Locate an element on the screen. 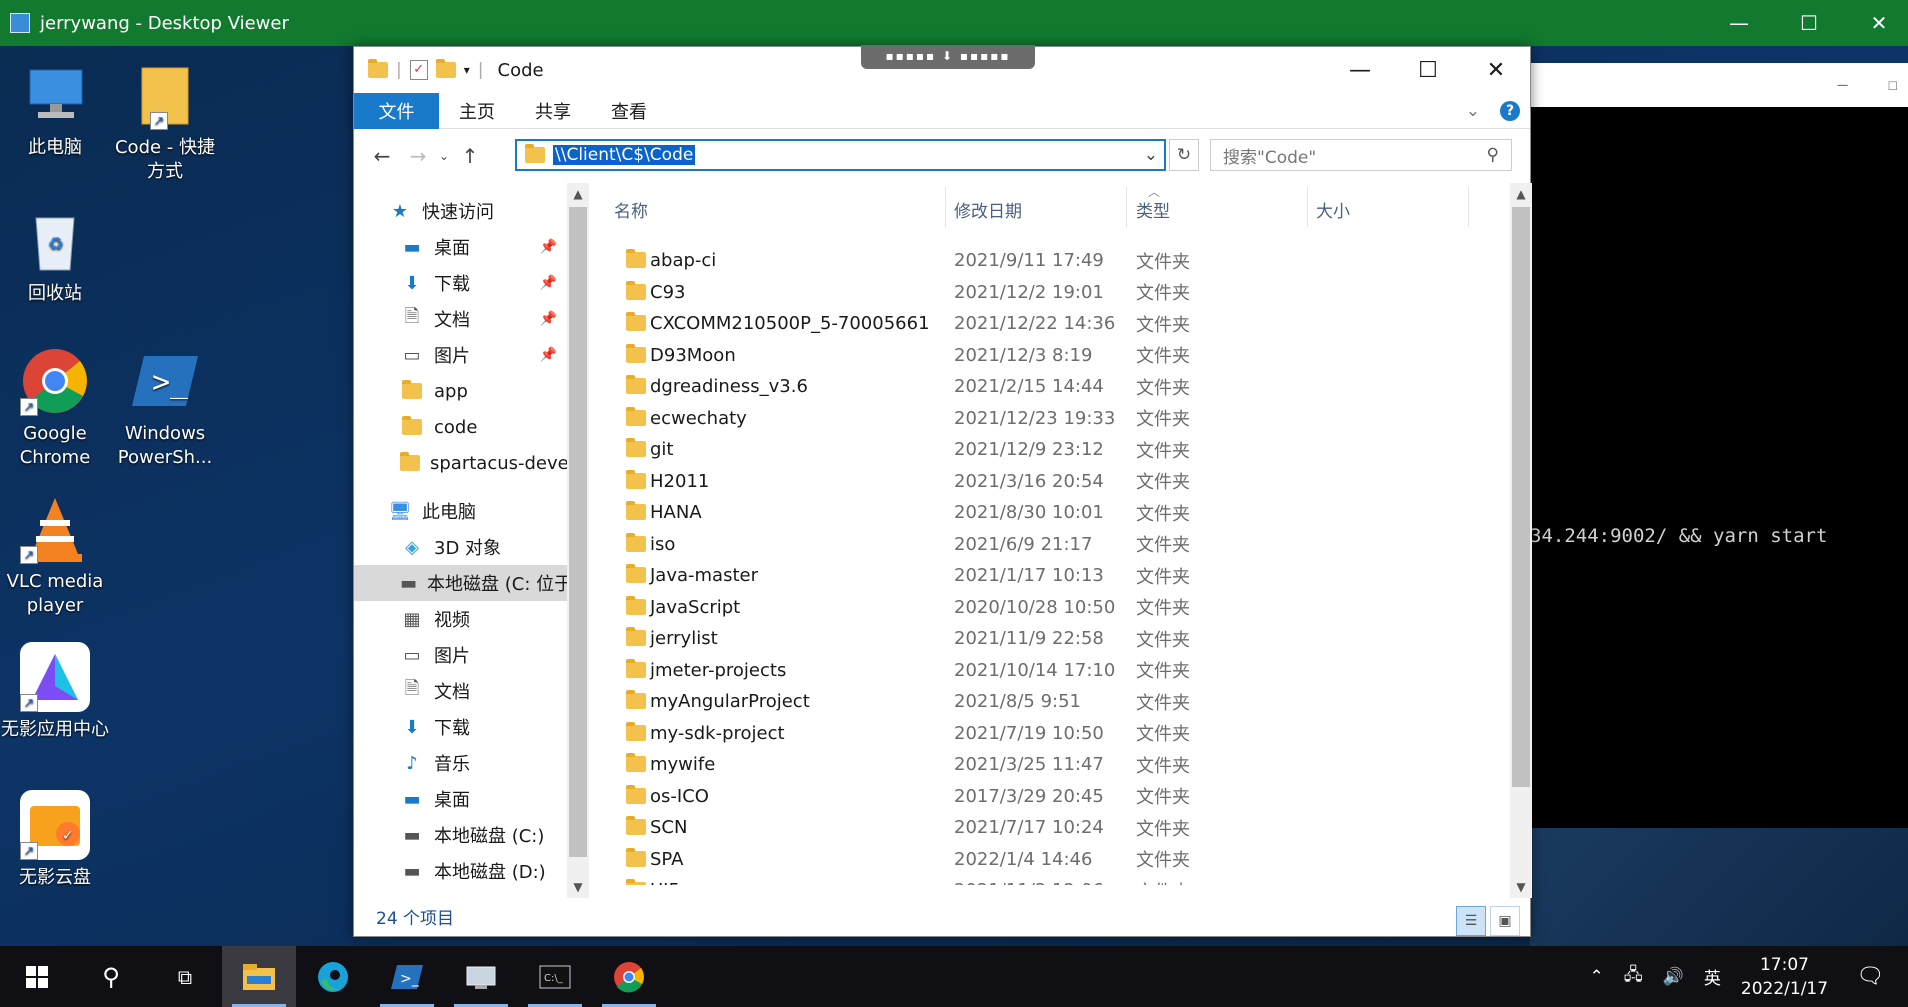 This screenshot has width=1908, height=1007. address-dropdown-icon: ⌄ is located at coordinates (1151, 155).